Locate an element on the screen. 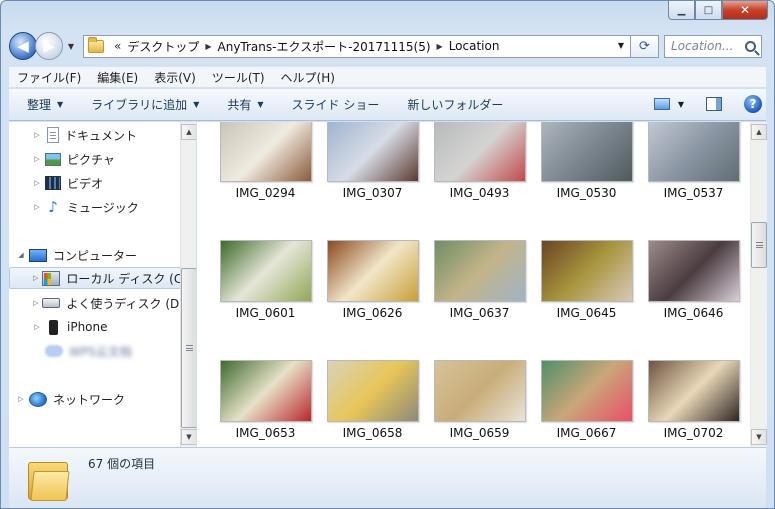  file-tile: IMG_0658 is located at coordinates (372, 402).